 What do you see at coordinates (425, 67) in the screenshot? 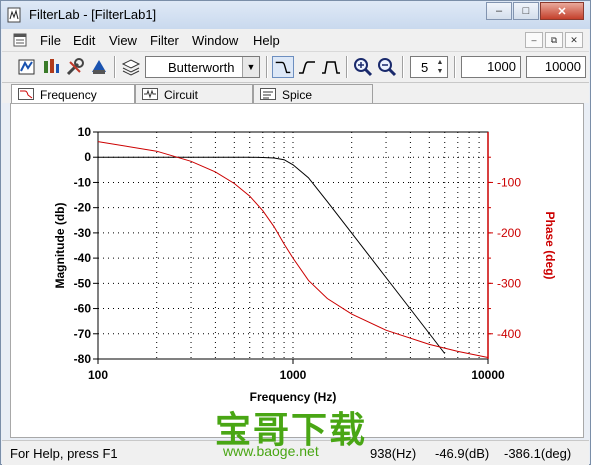
I see `order-value: 5` at bounding box center [425, 67].